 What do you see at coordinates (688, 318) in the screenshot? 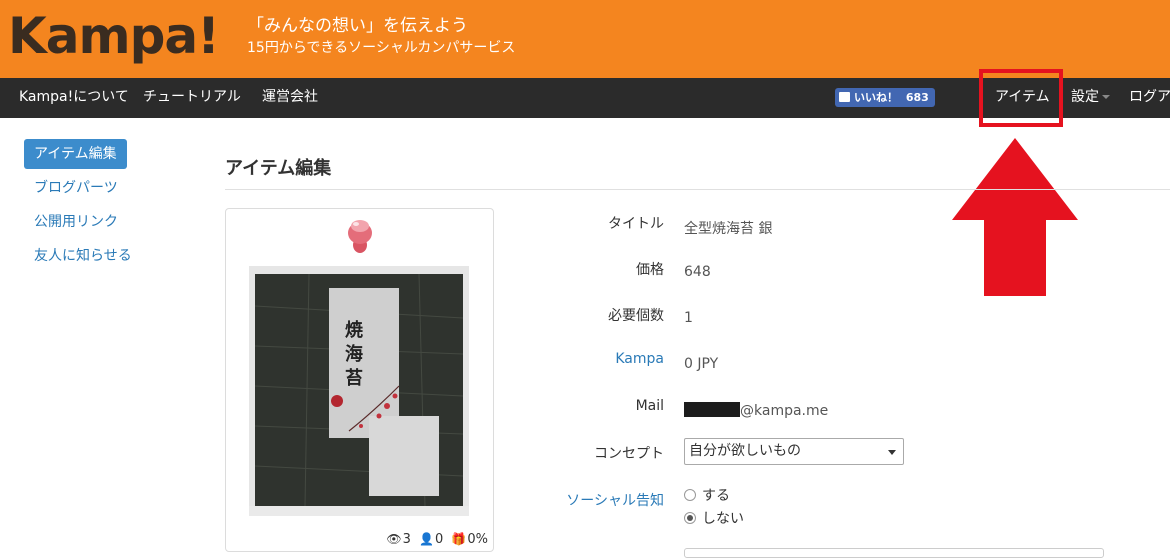
I see `quantity-value: 1` at bounding box center [688, 318].